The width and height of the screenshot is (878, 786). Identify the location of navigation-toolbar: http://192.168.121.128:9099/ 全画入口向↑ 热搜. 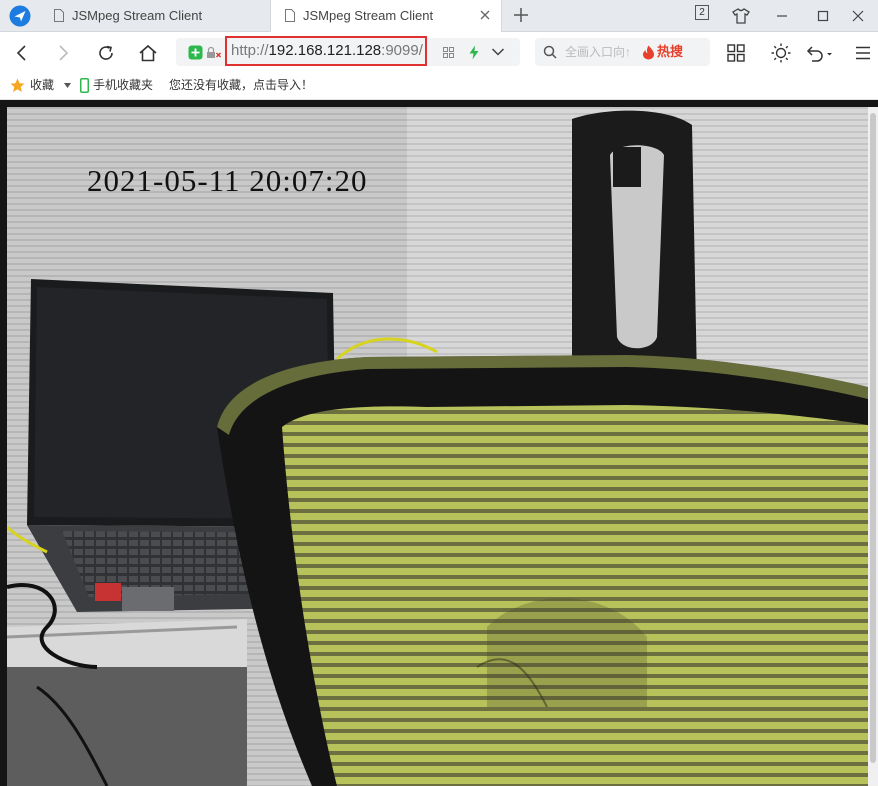
(439, 52).